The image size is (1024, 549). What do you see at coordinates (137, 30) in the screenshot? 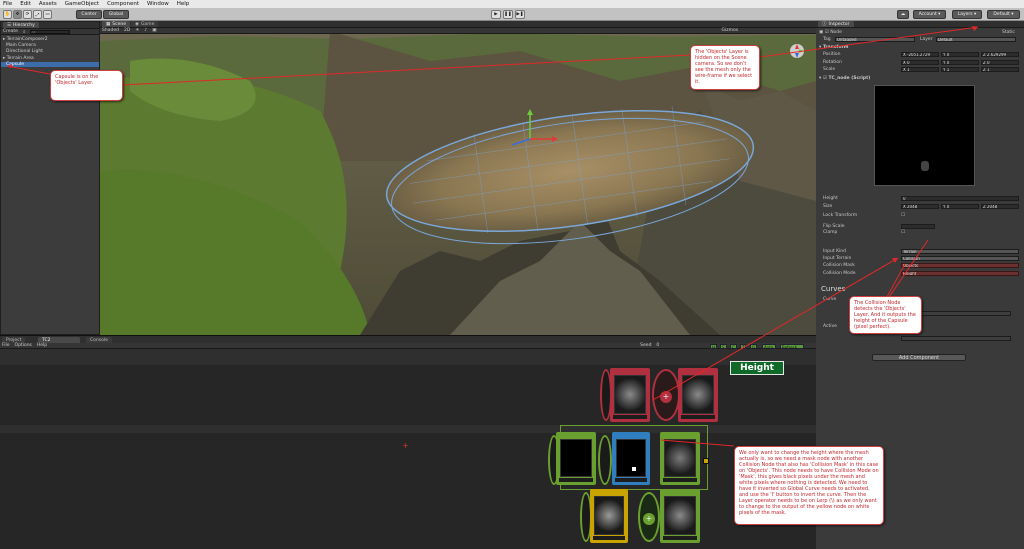
I see `lighting-icon: ☀` at bounding box center [137, 30].